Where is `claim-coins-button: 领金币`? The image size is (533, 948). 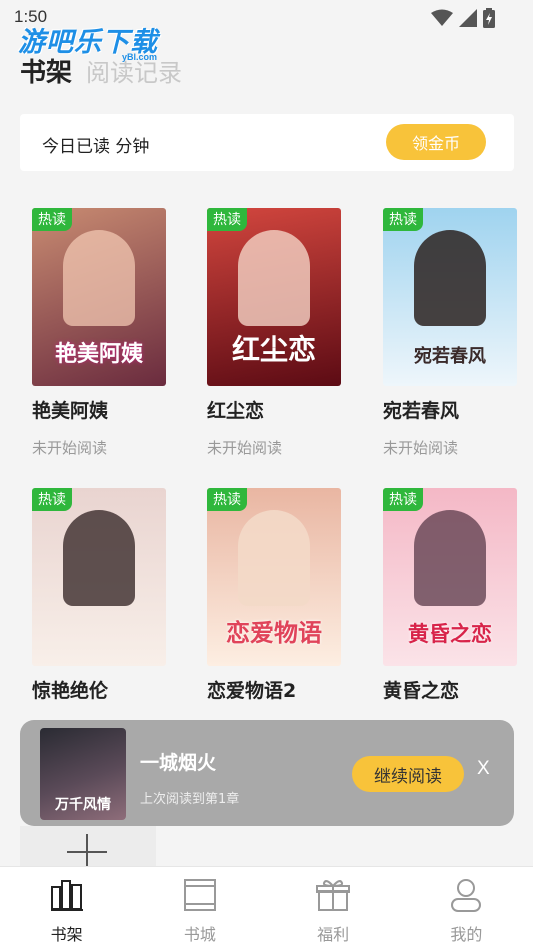 claim-coins-button: 领金币 is located at coordinates (436, 142).